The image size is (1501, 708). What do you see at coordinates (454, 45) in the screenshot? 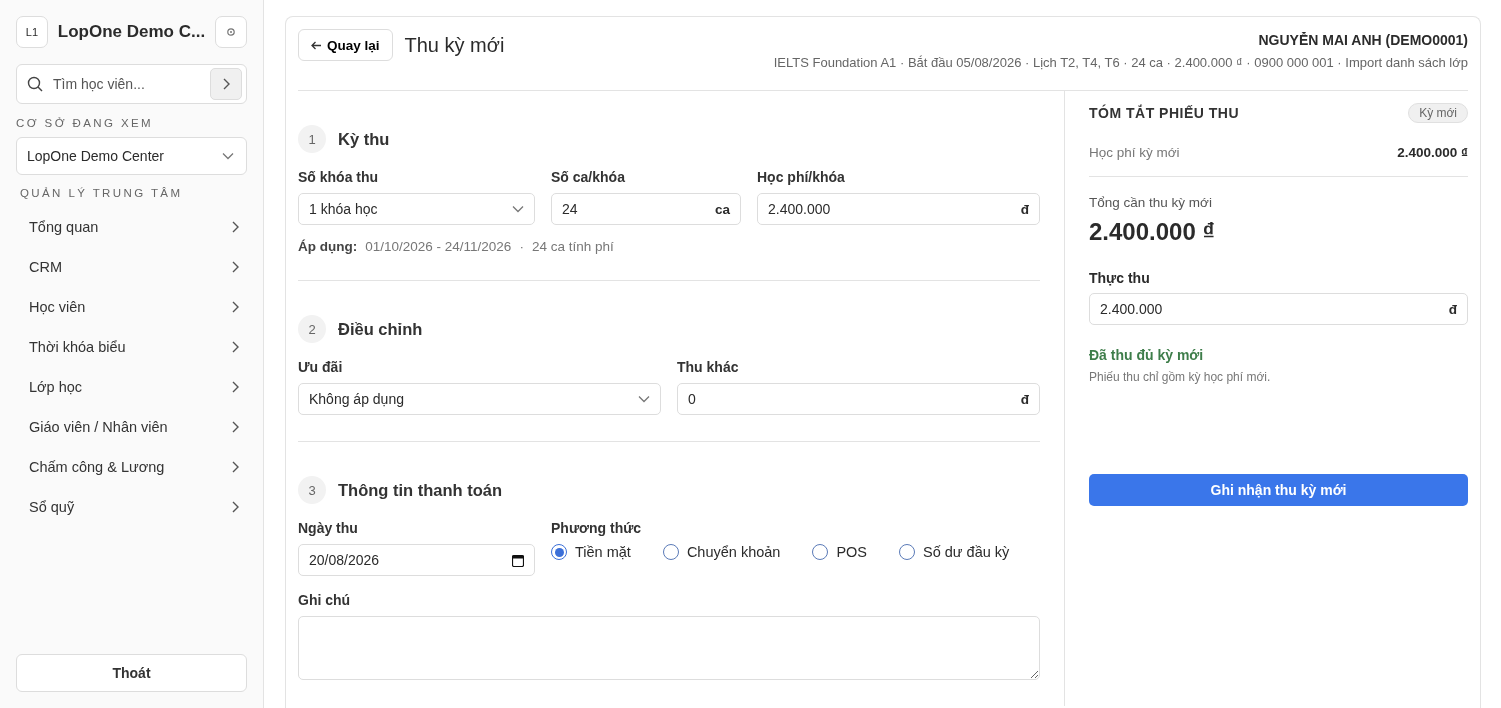
I see `page-title: Thu kỳ mới` at bounding box center [454, 45].